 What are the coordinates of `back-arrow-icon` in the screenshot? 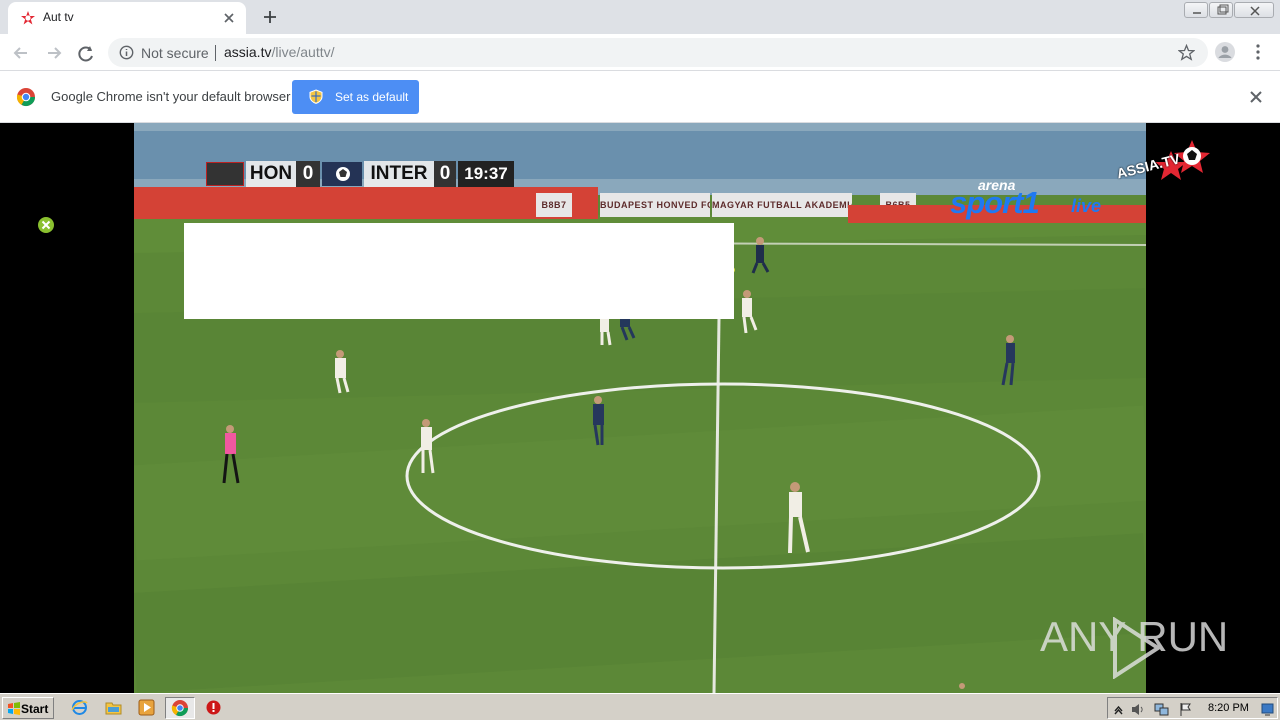 It's located at (21, 53).